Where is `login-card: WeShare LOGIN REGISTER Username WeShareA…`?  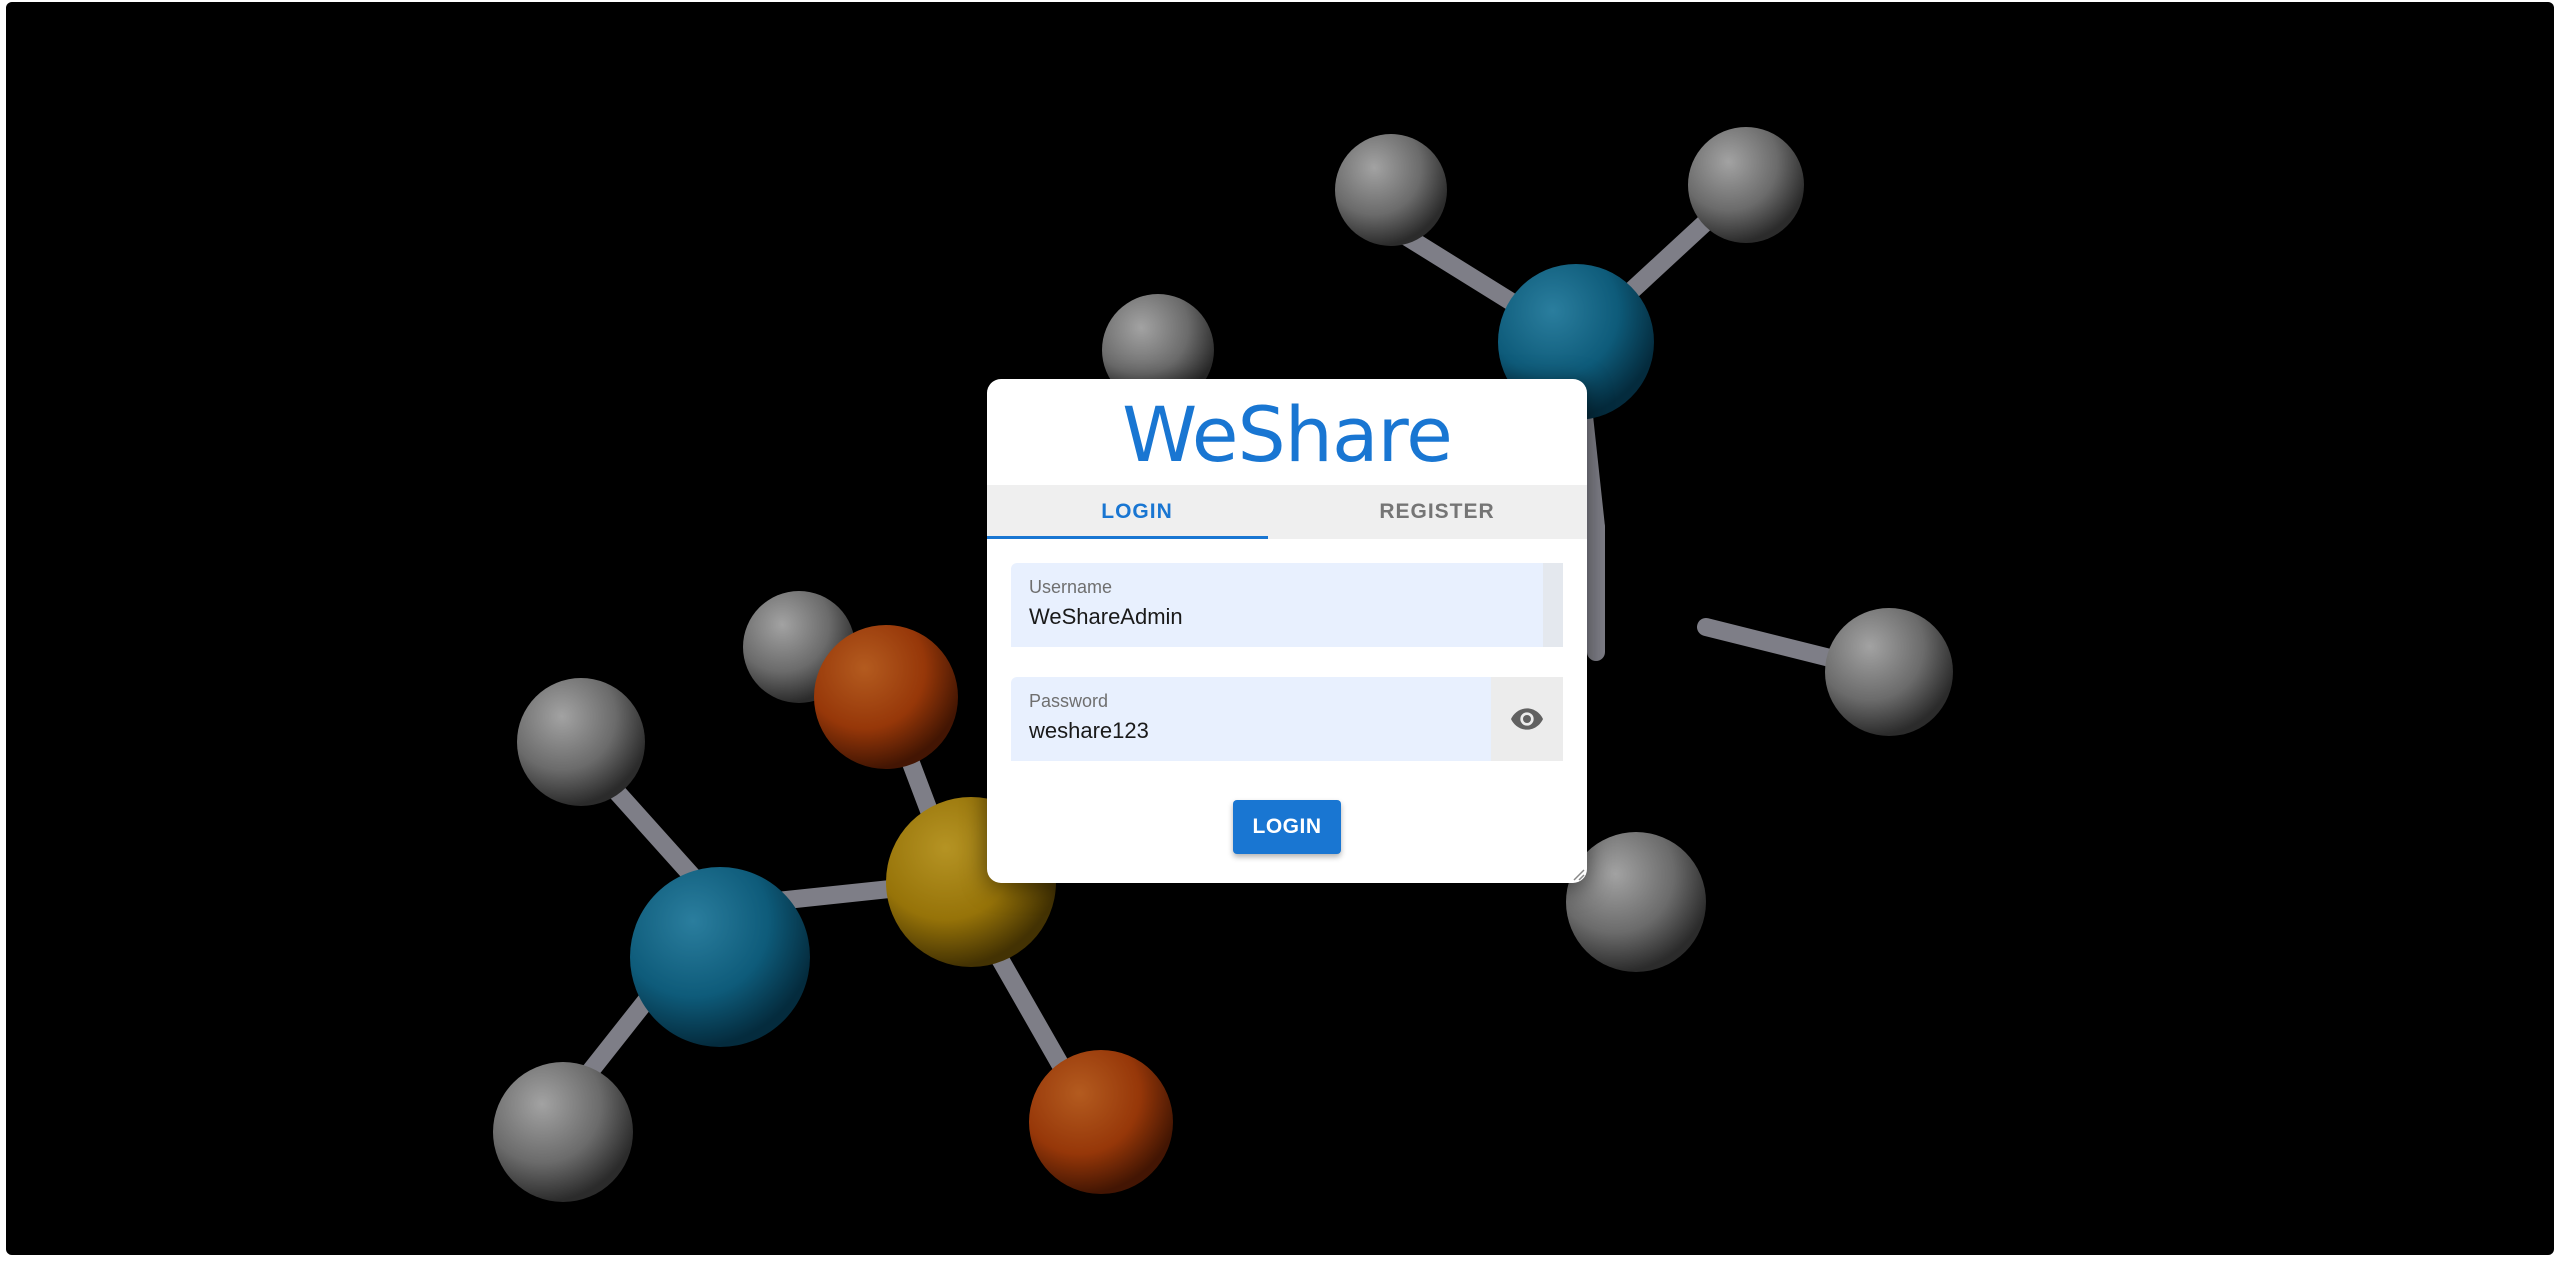 login-card: WeShare LOGIN REGISTER Username WeShareA… is located at coordinates (1287, 631).